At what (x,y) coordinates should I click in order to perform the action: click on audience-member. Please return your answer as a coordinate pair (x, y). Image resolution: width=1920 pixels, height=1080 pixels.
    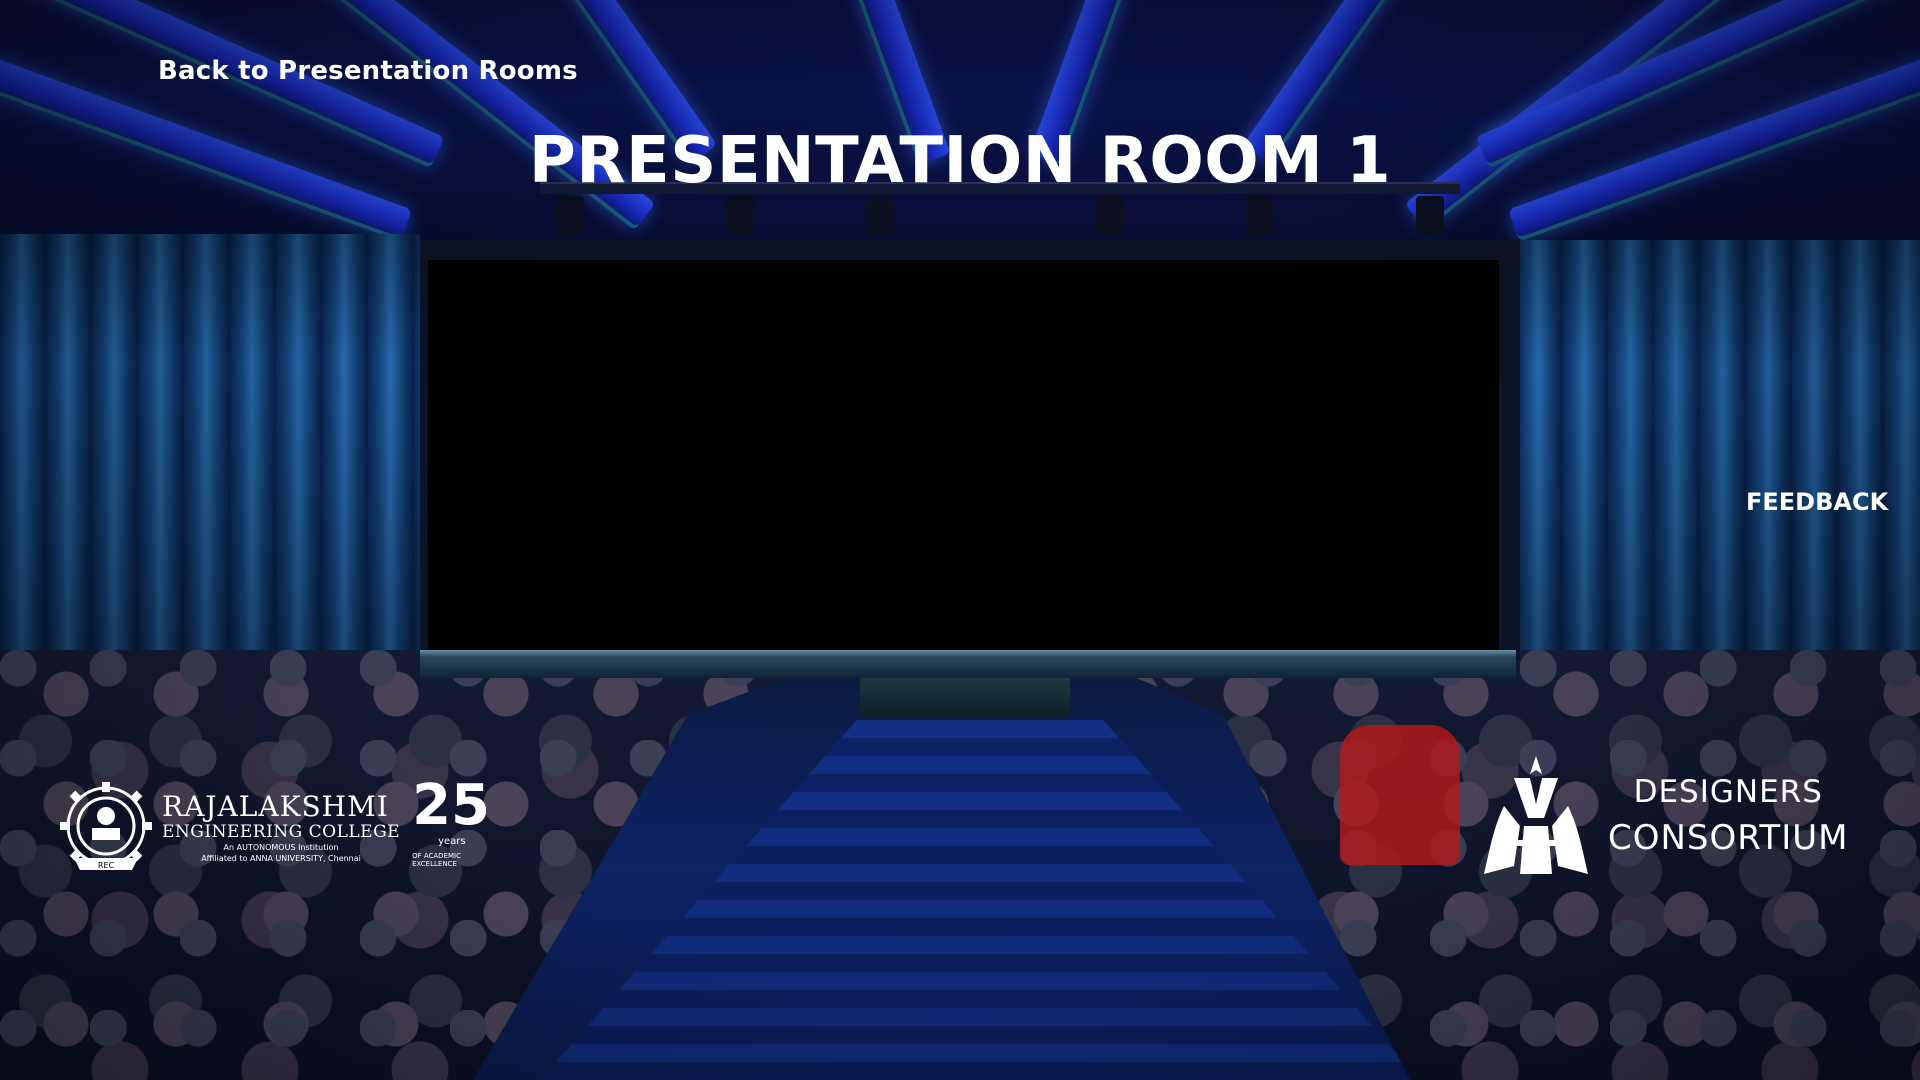
    Looking at the image, I should click on (1400, 795).